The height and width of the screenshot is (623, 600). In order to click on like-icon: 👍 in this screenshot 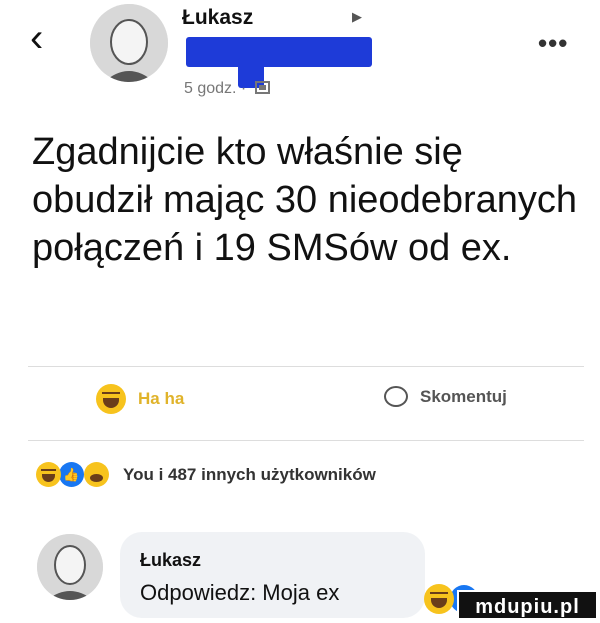, I will do `click(71, 474)`.